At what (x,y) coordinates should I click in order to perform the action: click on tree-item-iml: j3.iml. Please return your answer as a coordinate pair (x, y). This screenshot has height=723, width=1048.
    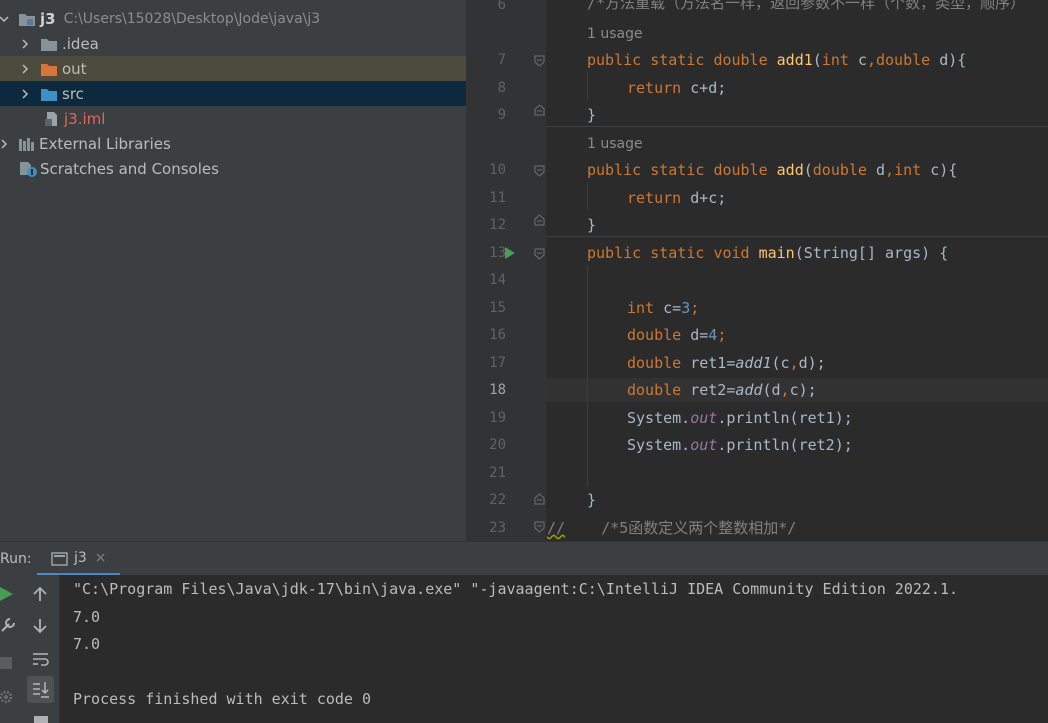
    Looking at the image, I should click on (233, 118).